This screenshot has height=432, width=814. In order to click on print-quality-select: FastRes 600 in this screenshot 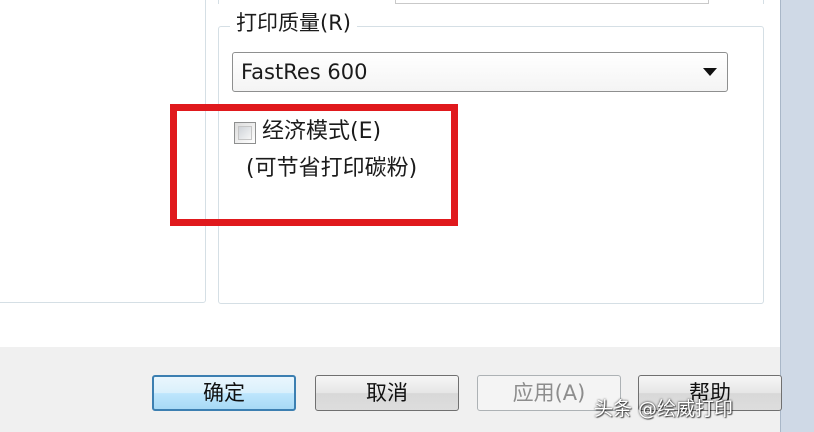, I will do `click(480, 72)`.